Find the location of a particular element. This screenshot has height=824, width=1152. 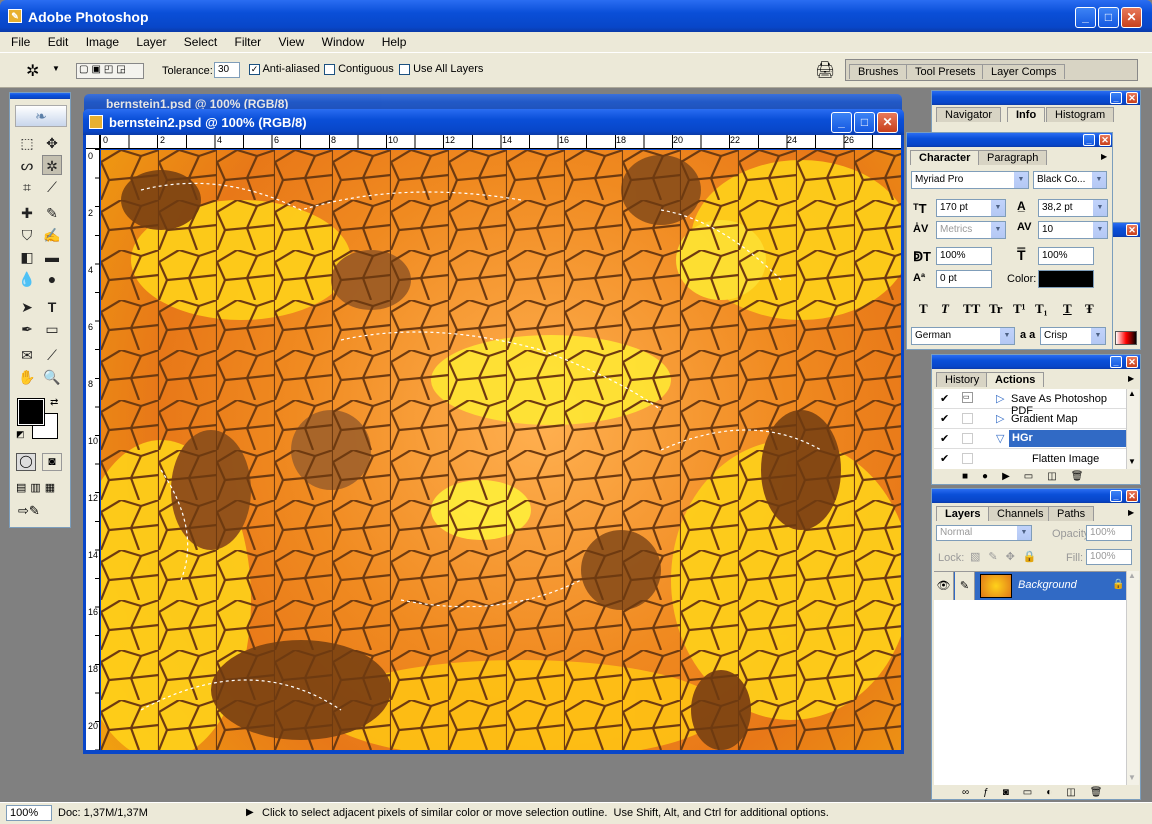

contiguous-checkbox: Contiguous is located at coordinates (359, 69).